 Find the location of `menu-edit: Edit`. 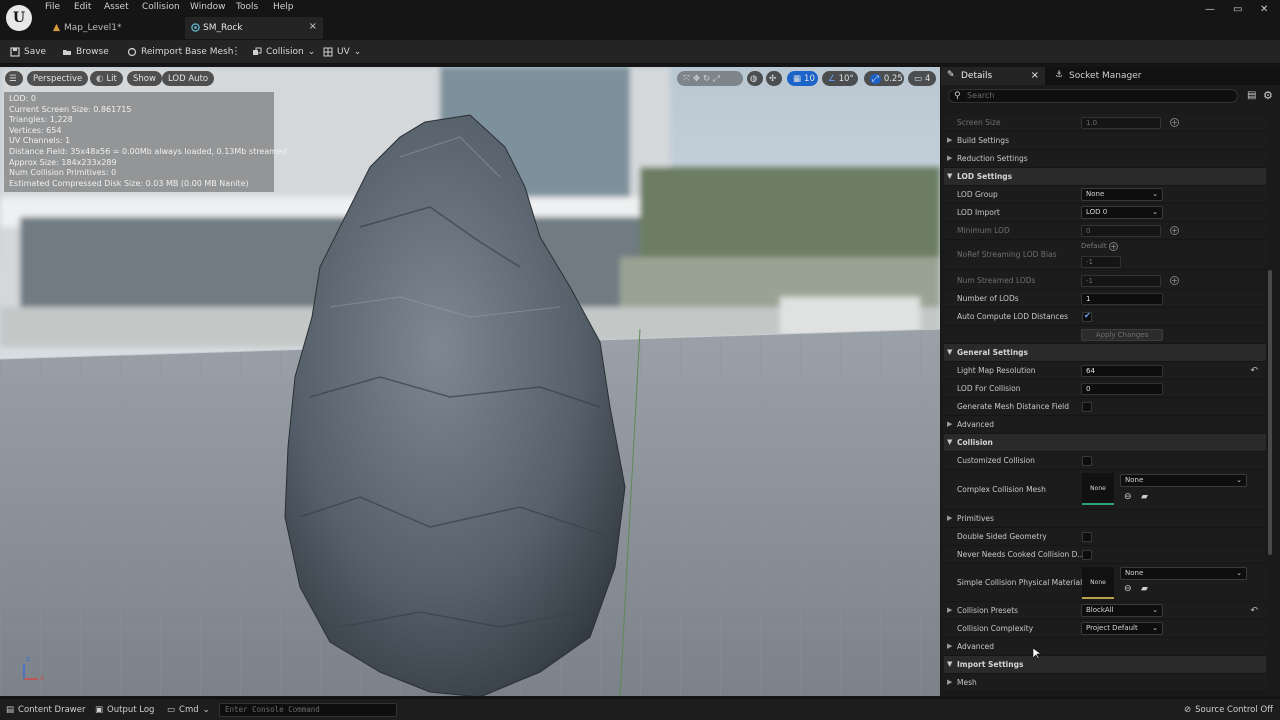

menu-edit: Edit is located at coordinates (82, 7).